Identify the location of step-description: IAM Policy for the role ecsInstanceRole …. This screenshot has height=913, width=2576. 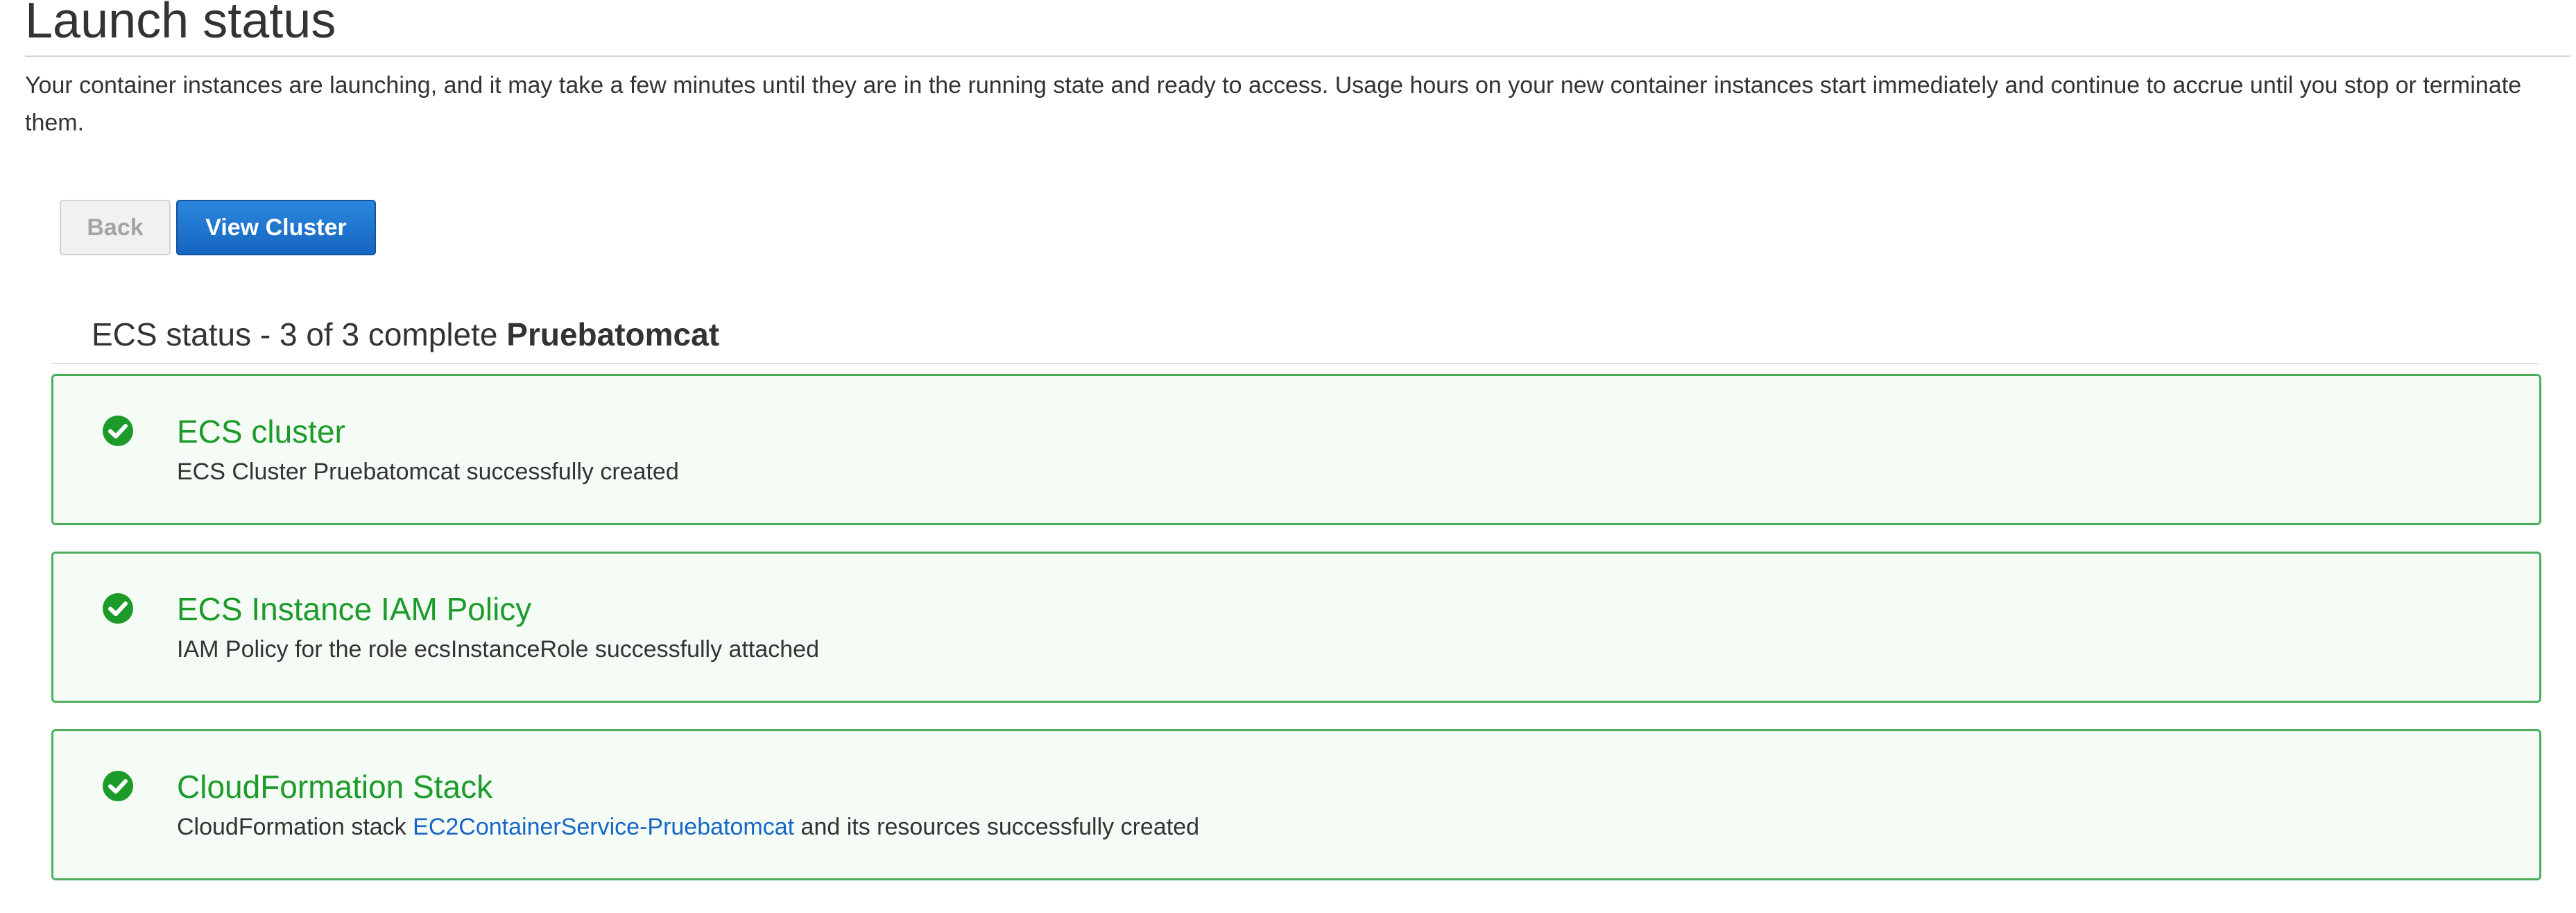
(498, 649).